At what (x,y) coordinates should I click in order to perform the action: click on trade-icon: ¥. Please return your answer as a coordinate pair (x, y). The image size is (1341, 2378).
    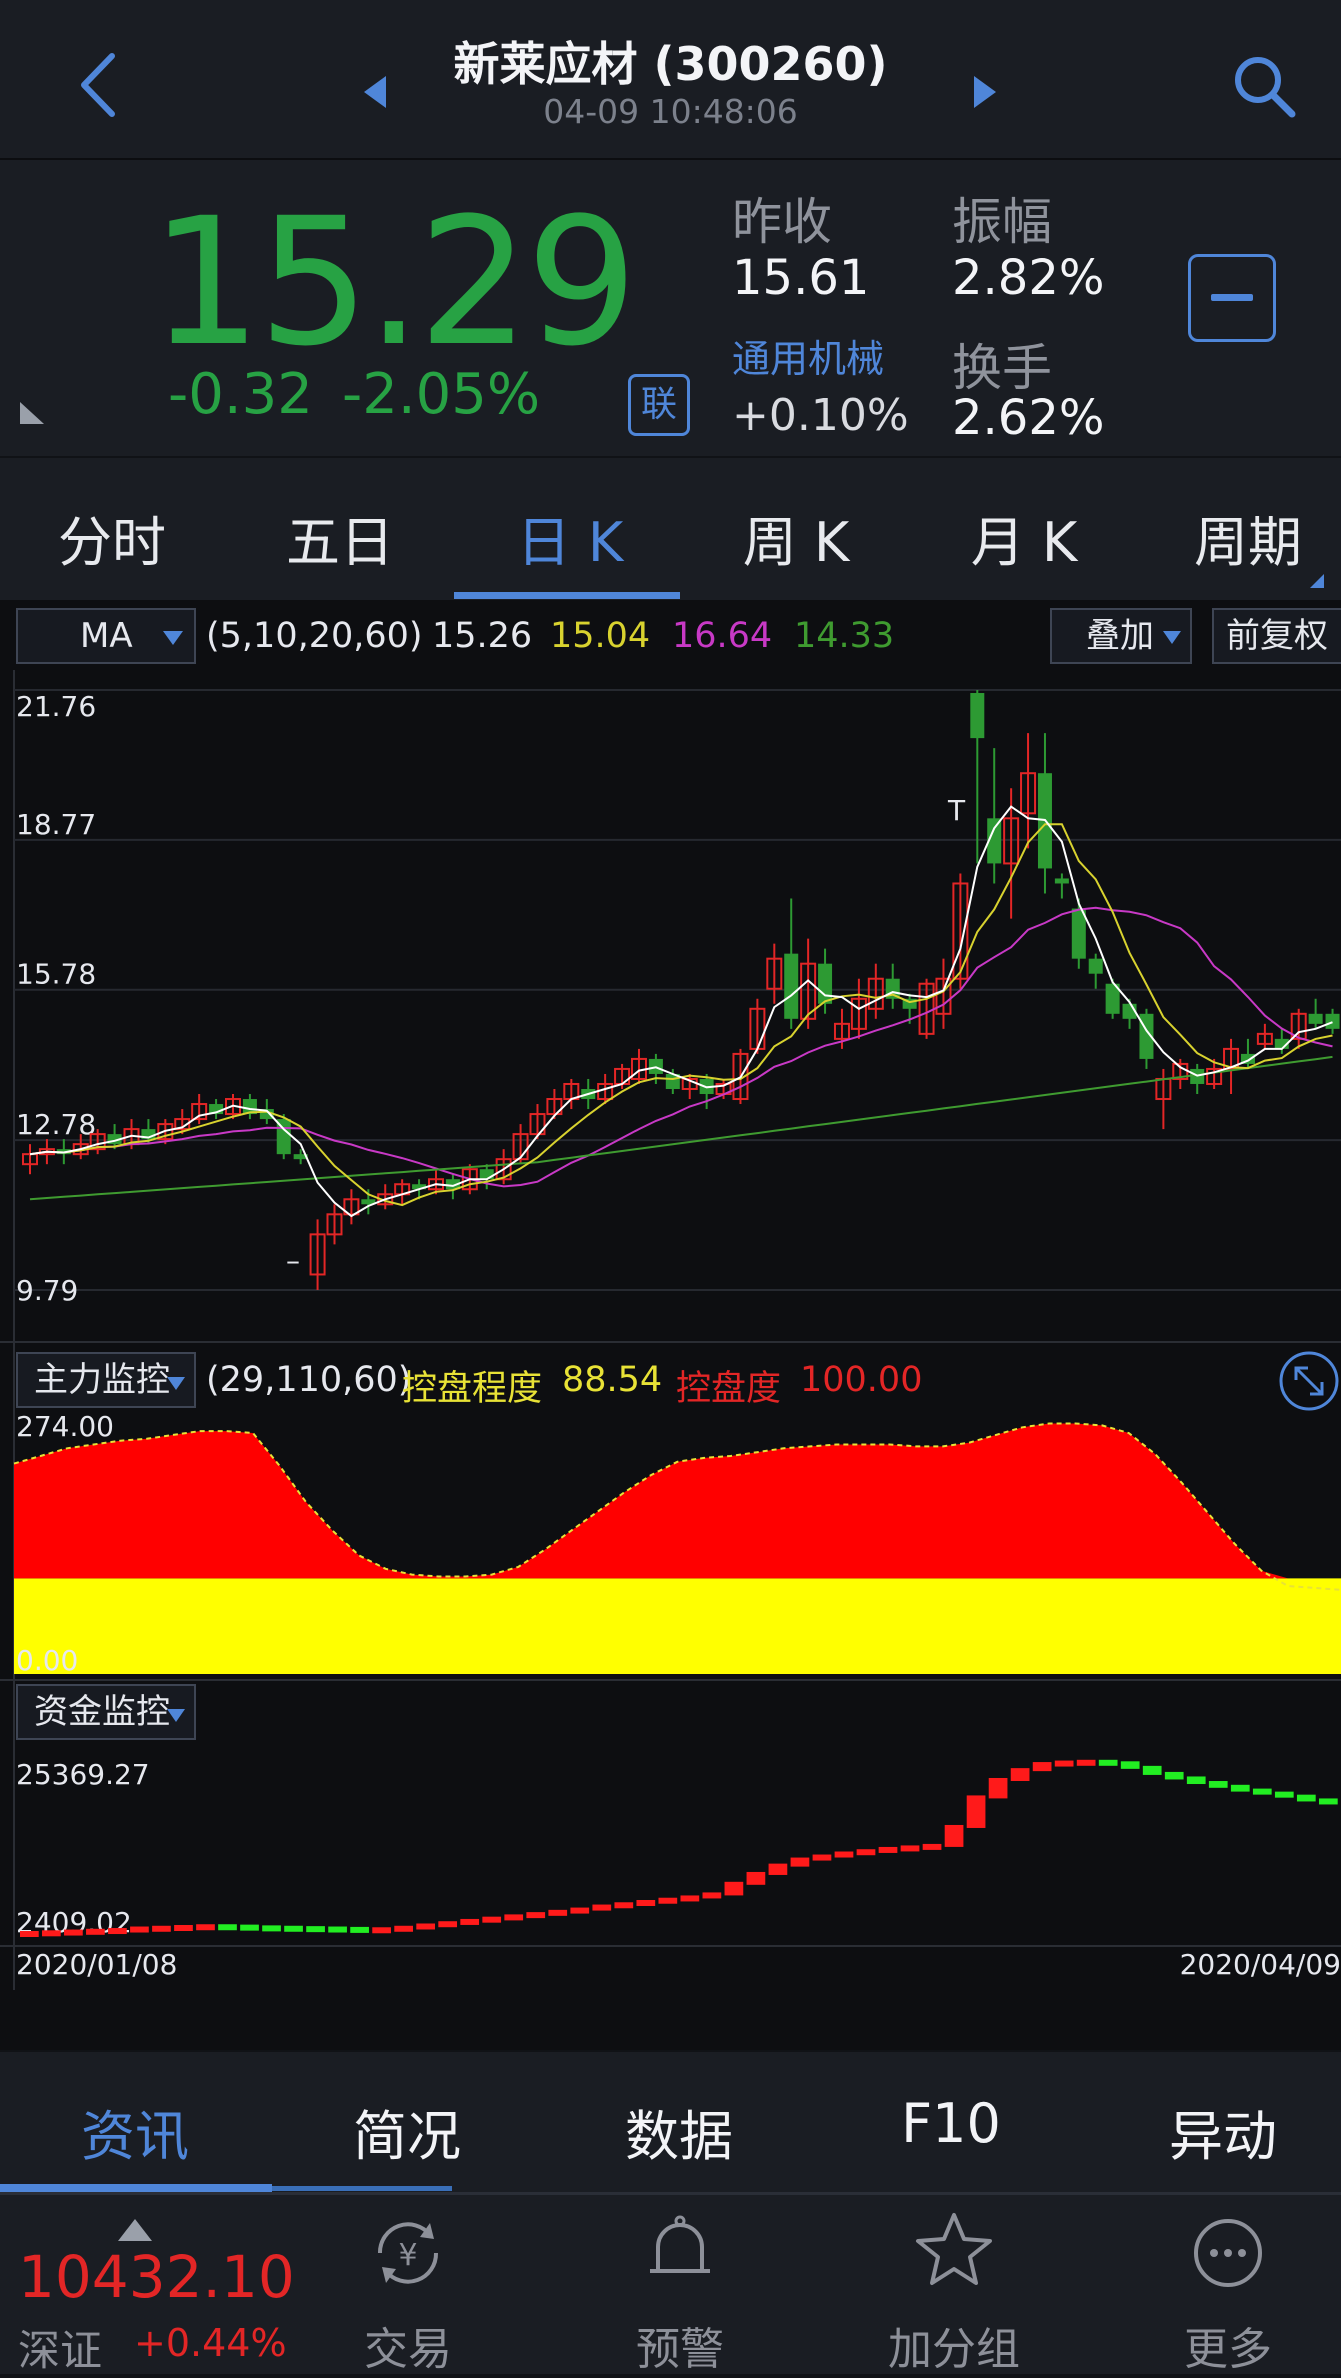
    Looking at the image, I should click on (408, 2253).